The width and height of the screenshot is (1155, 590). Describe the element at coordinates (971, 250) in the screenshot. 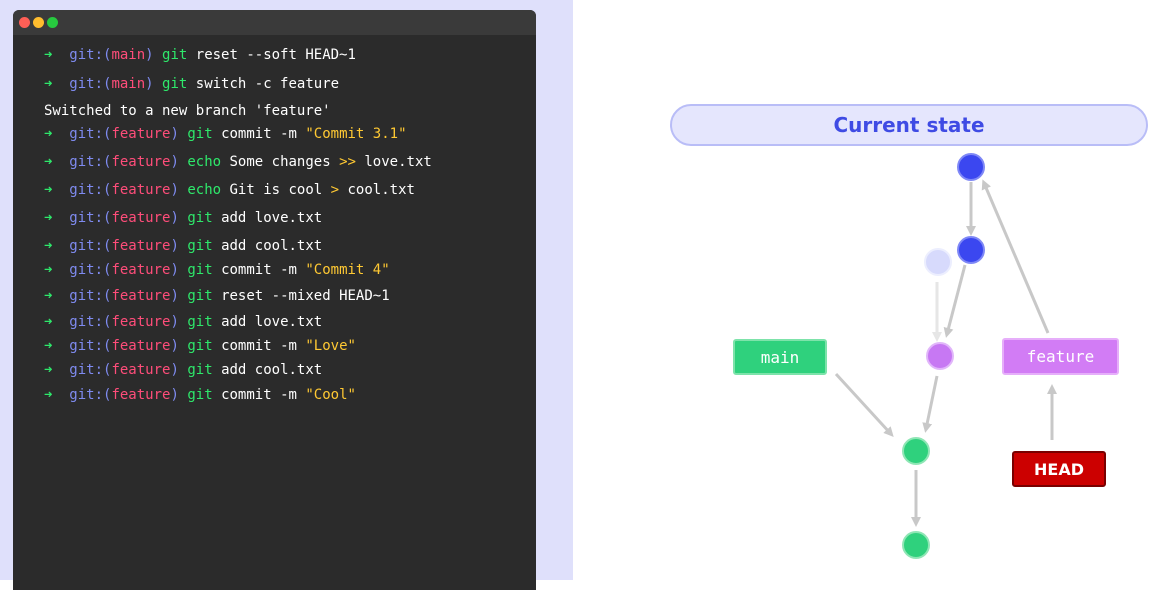

I see `commit-node-blue` at that location.